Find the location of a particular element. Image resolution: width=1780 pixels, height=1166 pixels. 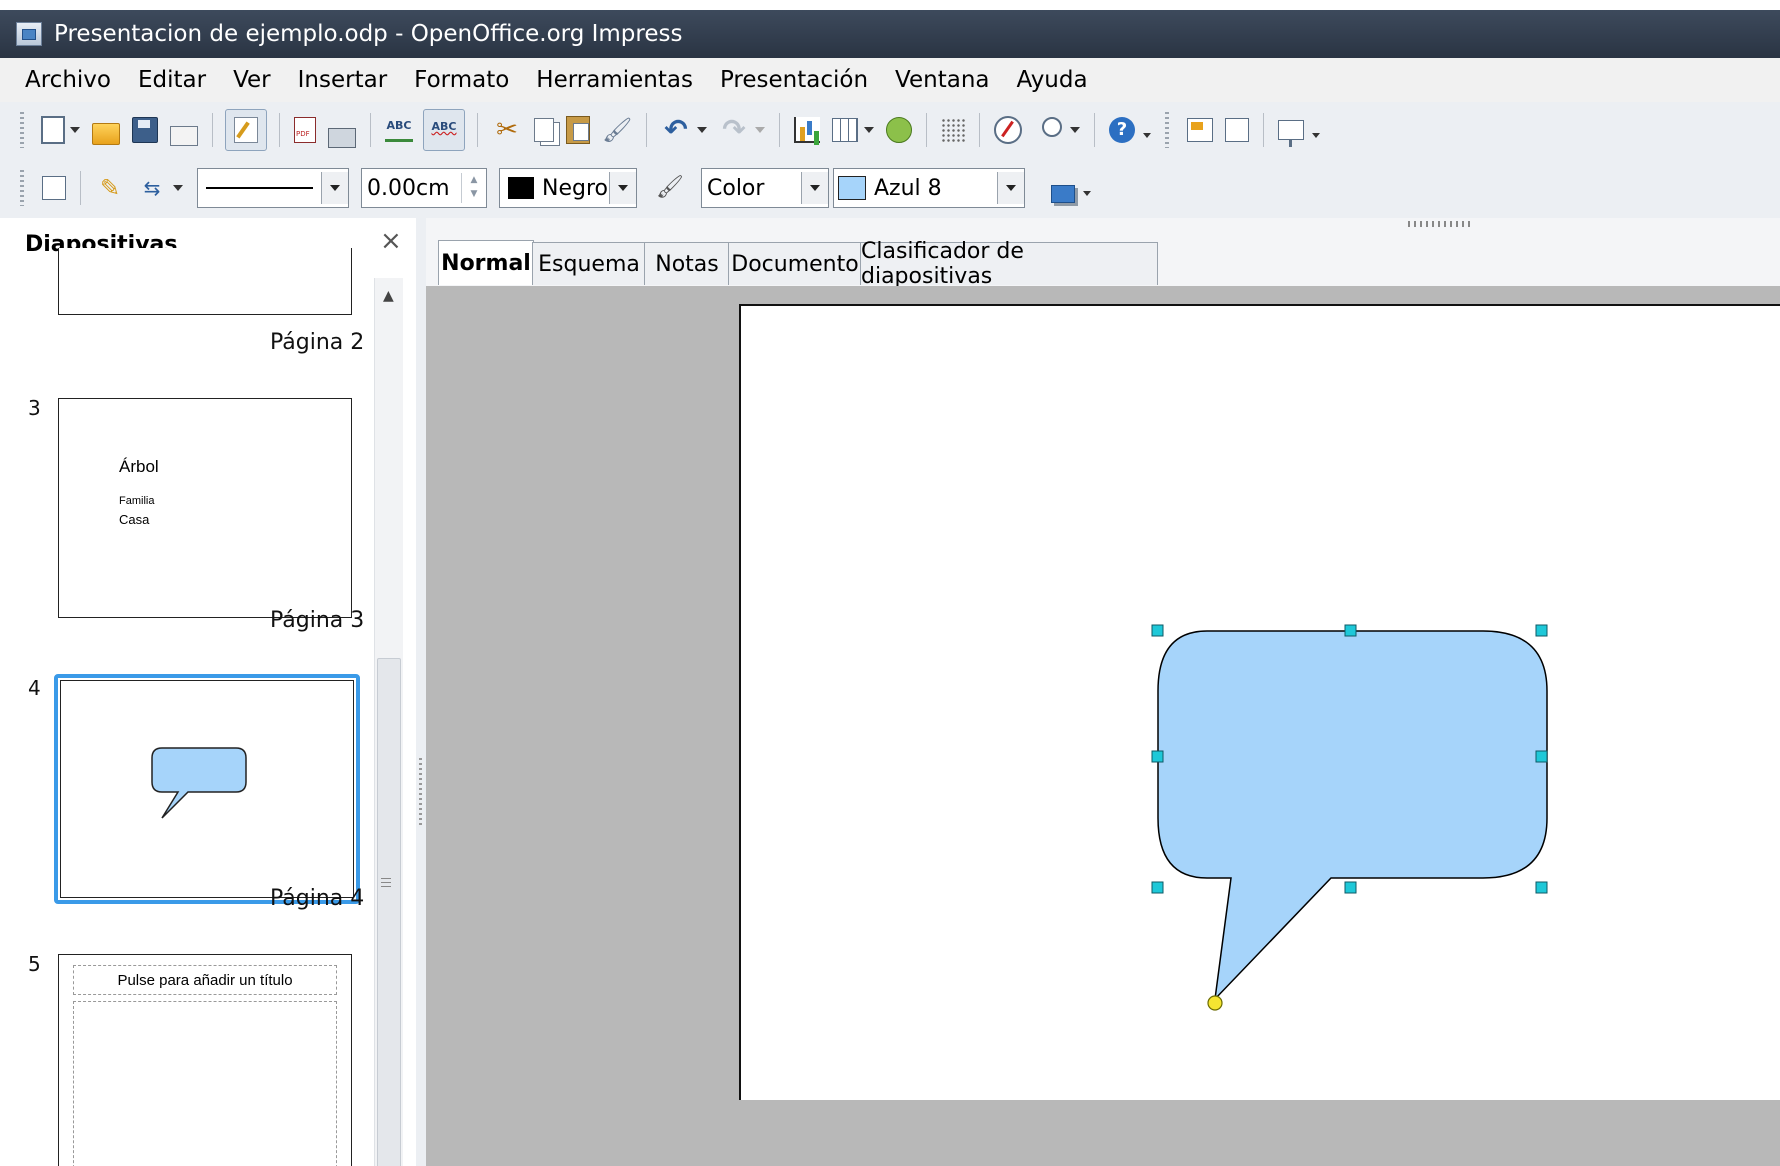

redo-icon: ↷ is located at coordinates (734, 130).